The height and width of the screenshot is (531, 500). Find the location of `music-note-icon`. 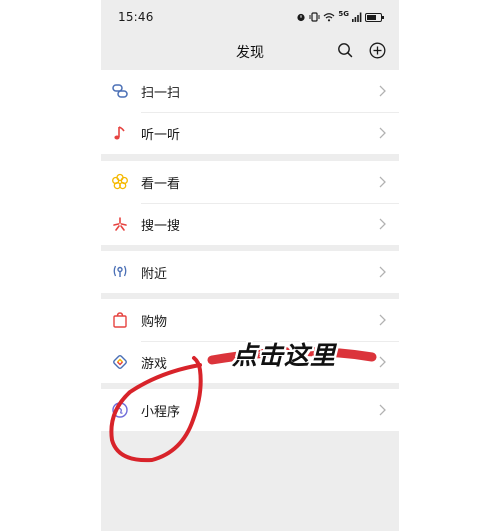

music-note-icon is located at coordinates (120, 133).